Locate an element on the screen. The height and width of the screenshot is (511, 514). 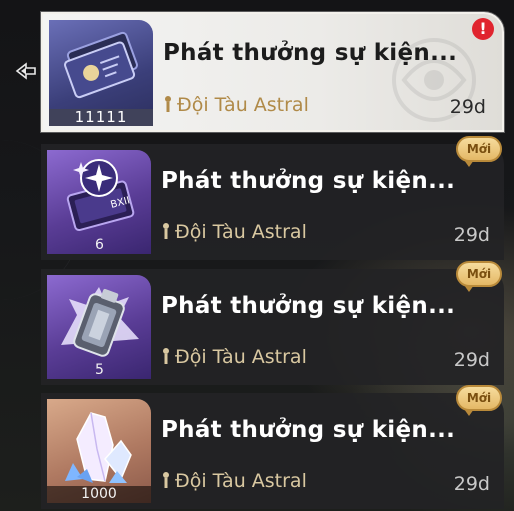
crystal-icon is located at coordinates (98, 447).